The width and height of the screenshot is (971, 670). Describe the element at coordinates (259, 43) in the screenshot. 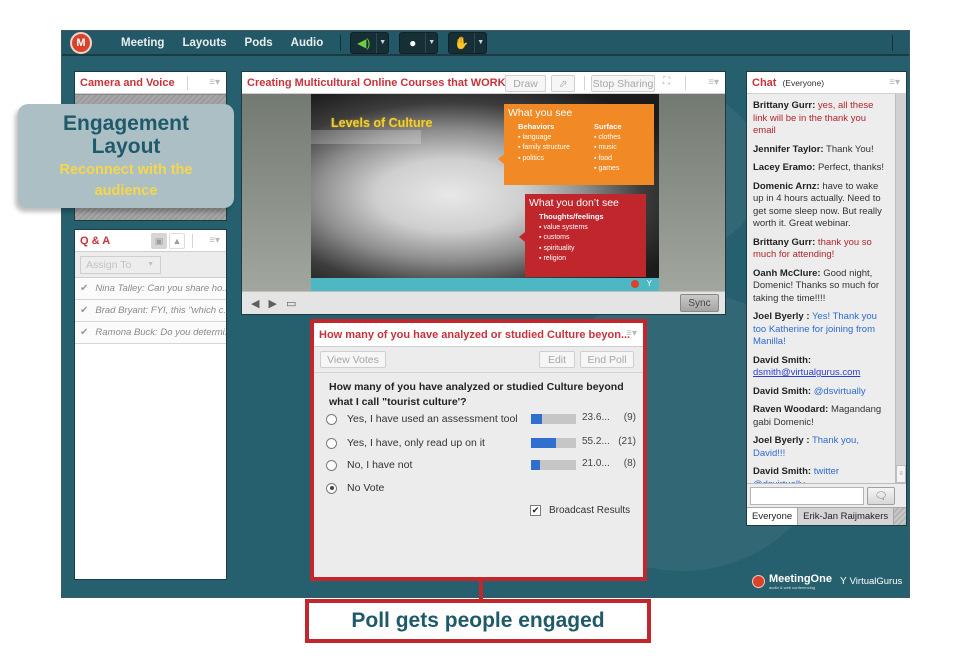

I see `menu-pods: Pods` at that location.